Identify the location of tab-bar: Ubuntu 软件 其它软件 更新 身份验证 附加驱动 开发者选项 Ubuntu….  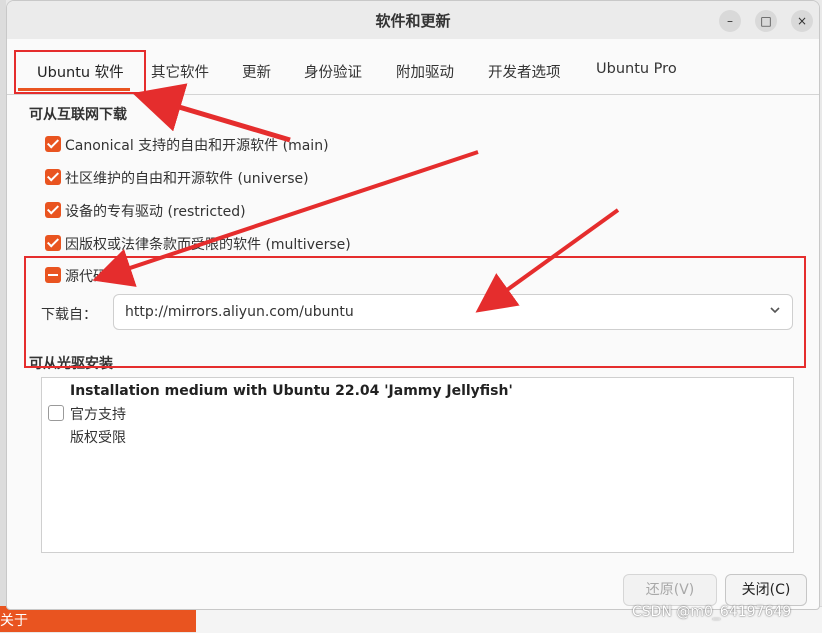
(413, 67).